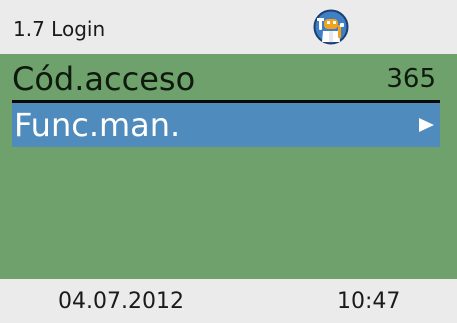  Describe the element at coordinates (426, 125) in the screenshot. I see `arrow-right-icon` at that location.